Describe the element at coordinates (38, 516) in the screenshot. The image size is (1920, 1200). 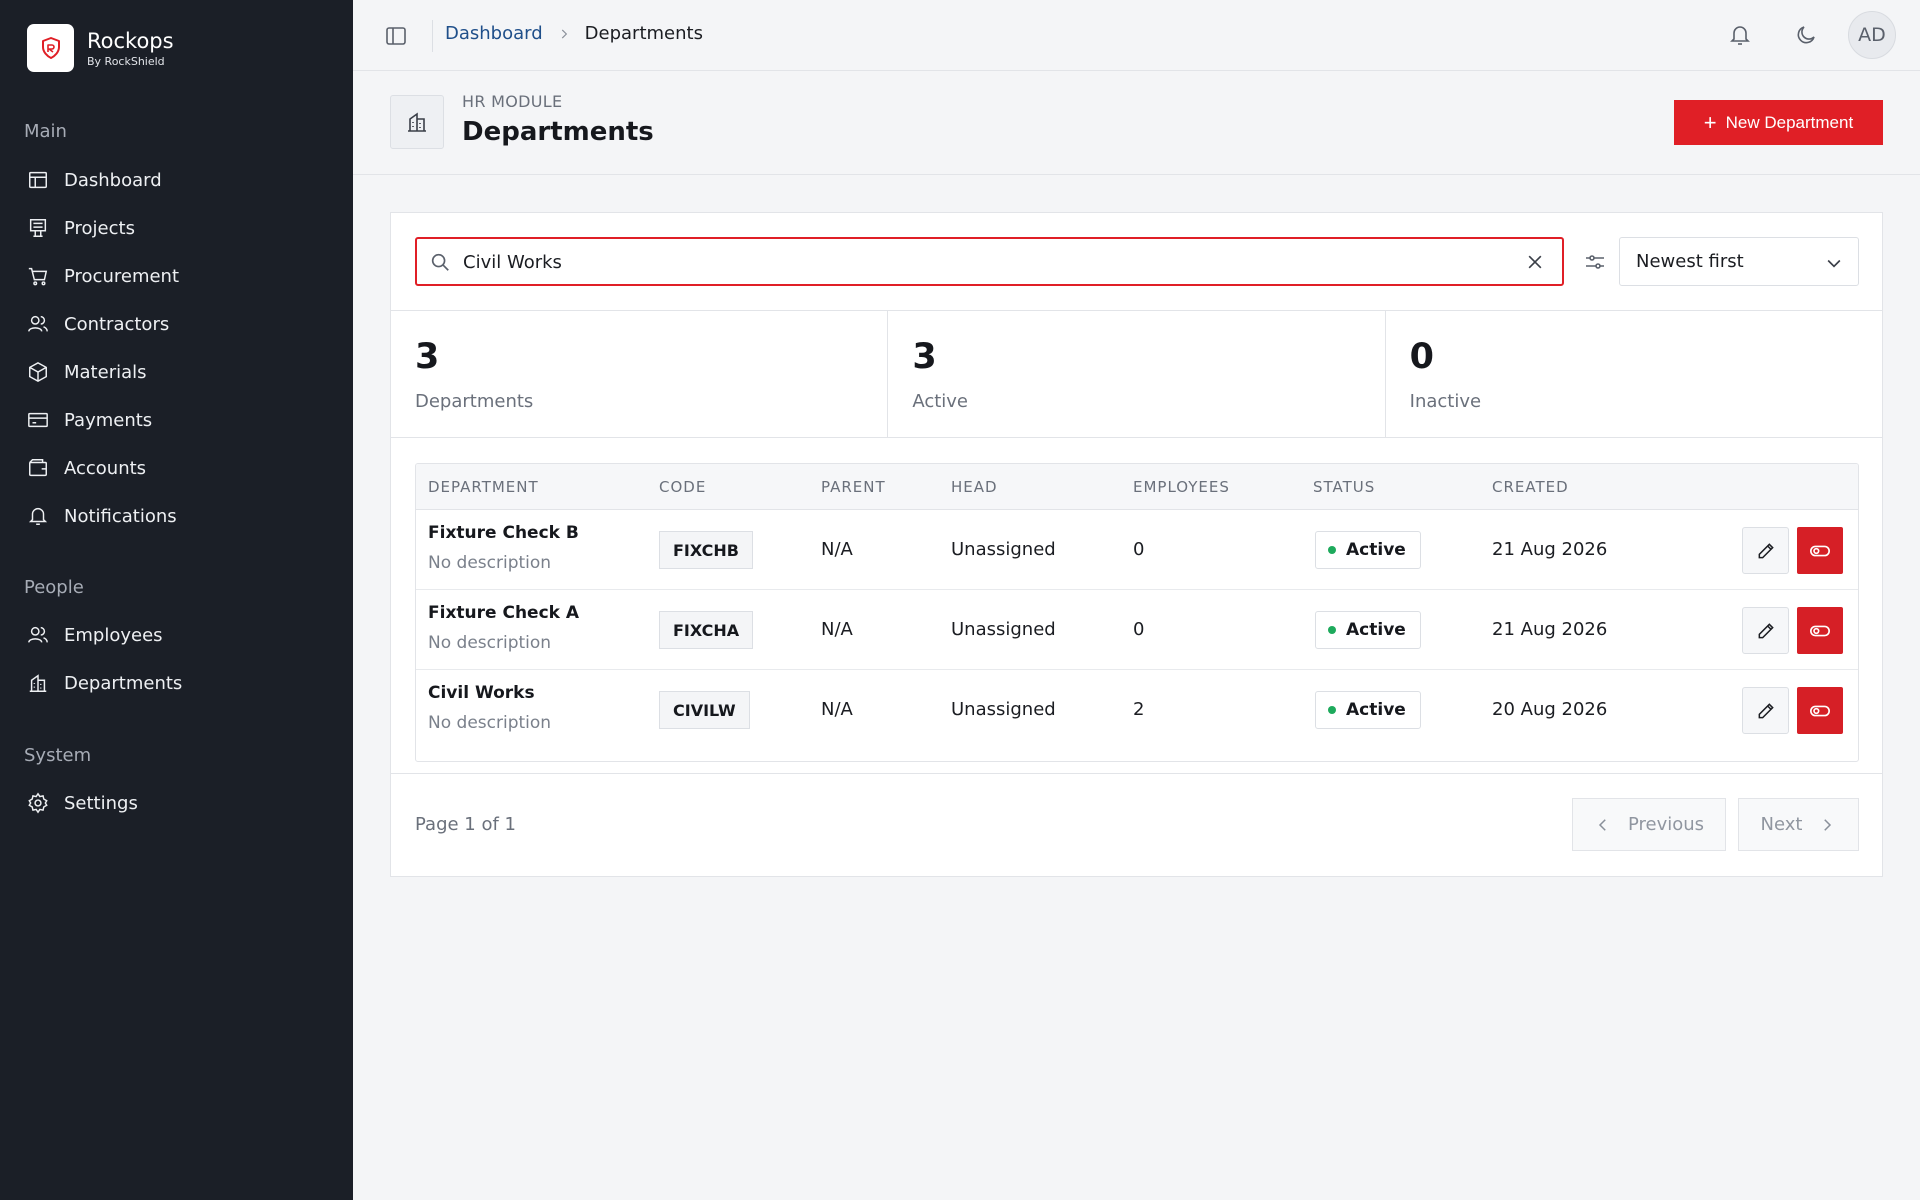
I see `bell-icon` at that location.